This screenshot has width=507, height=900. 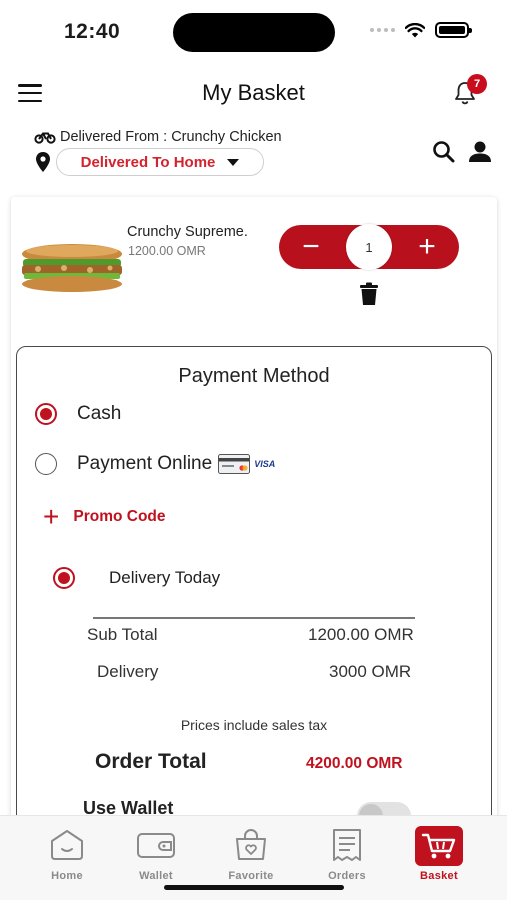 I want to click on tab-home: Home, so click(x=67, y=857).